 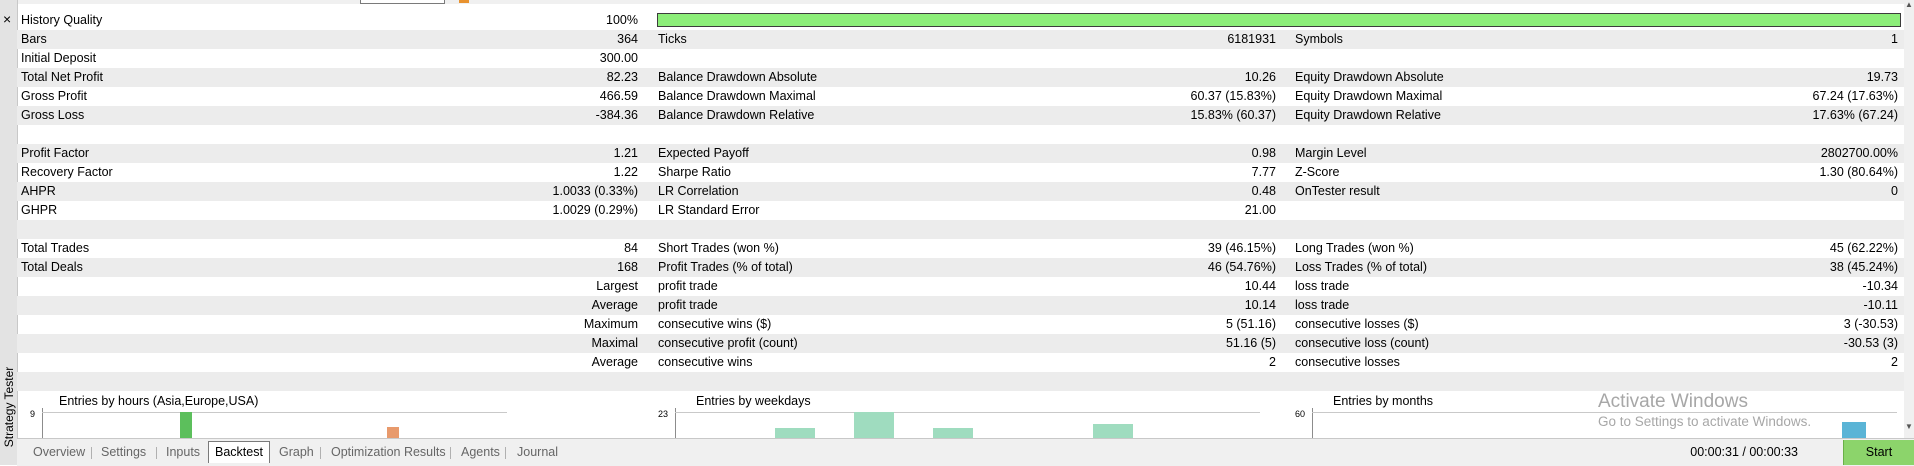 I want to click on metric-label: Bars, so click(x=34, y=39).